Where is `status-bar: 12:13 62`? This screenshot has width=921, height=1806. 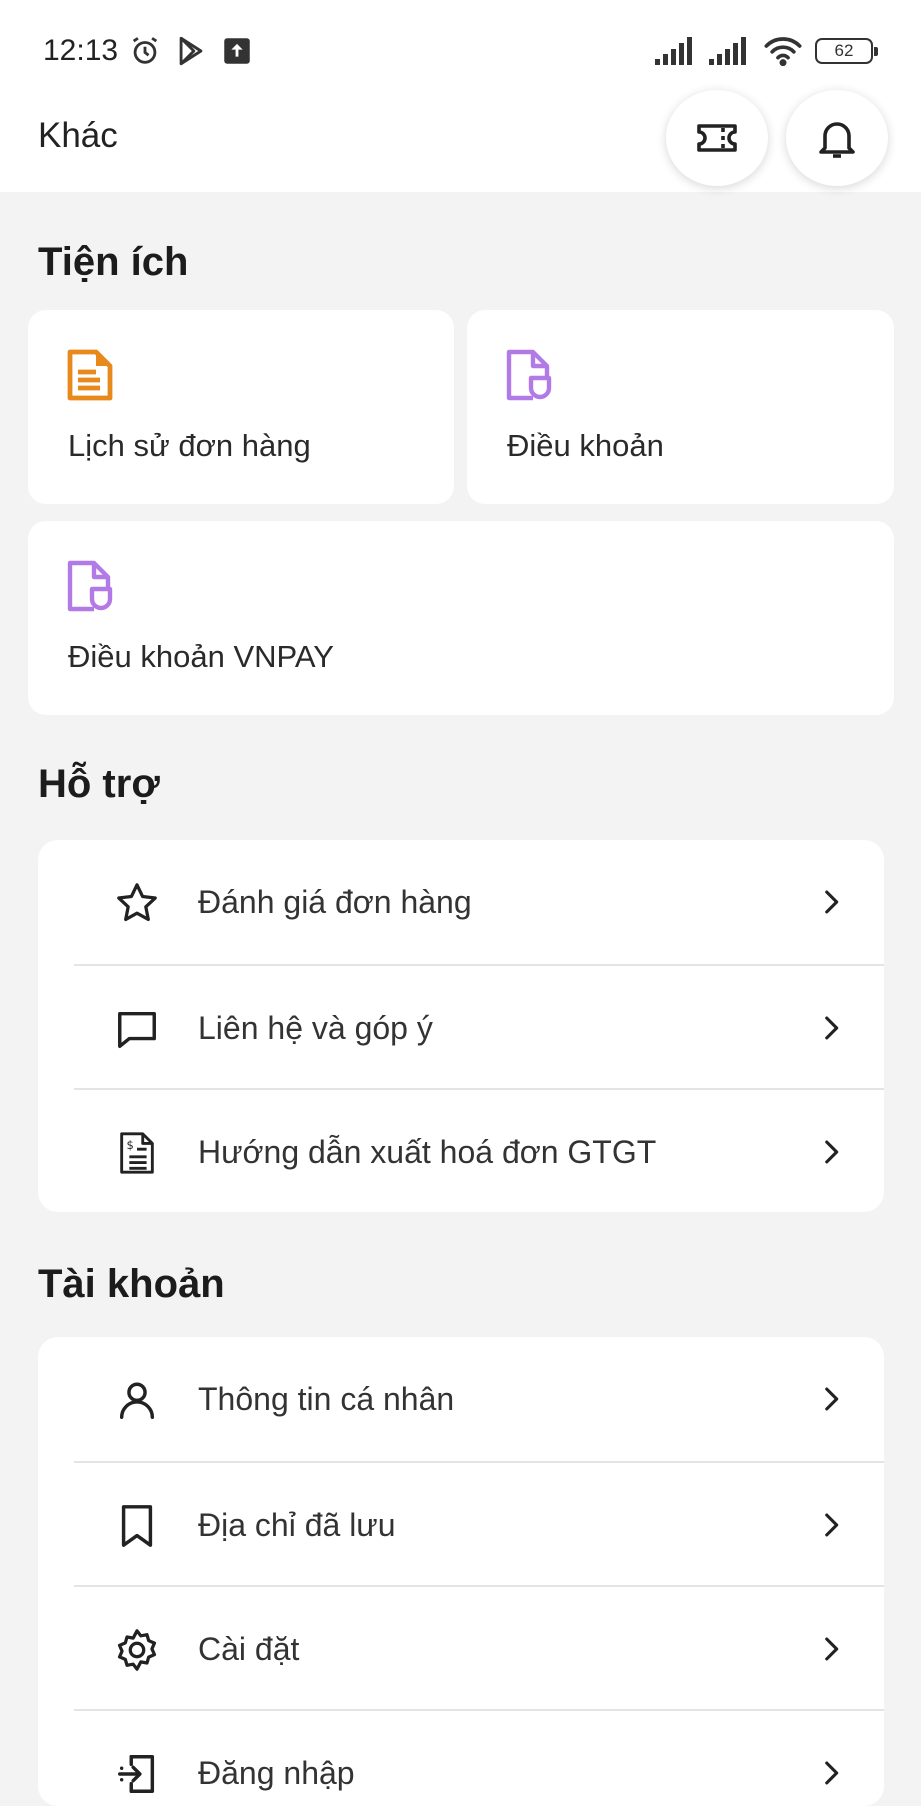 status-bar: 12:13 62 is located at coordinates (460, 48).